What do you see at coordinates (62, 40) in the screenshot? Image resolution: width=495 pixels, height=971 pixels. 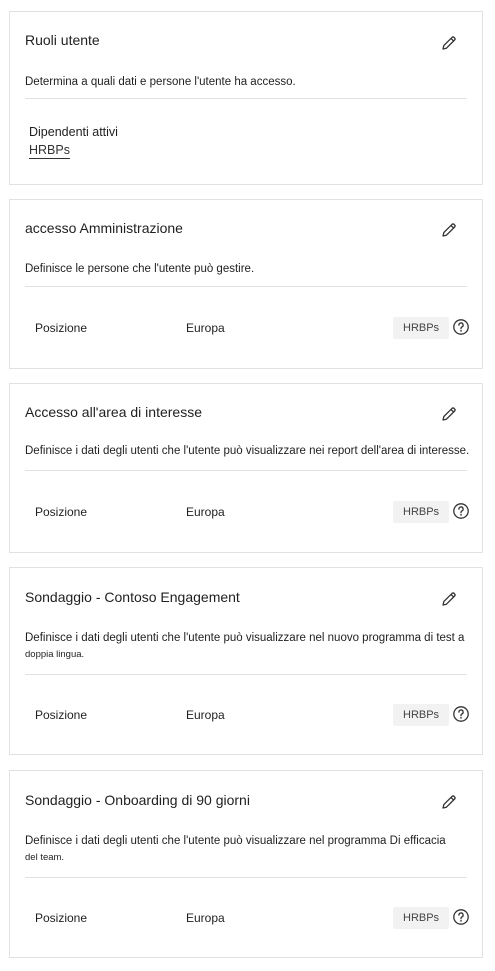 I see `card-title: Ruoli utente` at bounding box center [62, 40].